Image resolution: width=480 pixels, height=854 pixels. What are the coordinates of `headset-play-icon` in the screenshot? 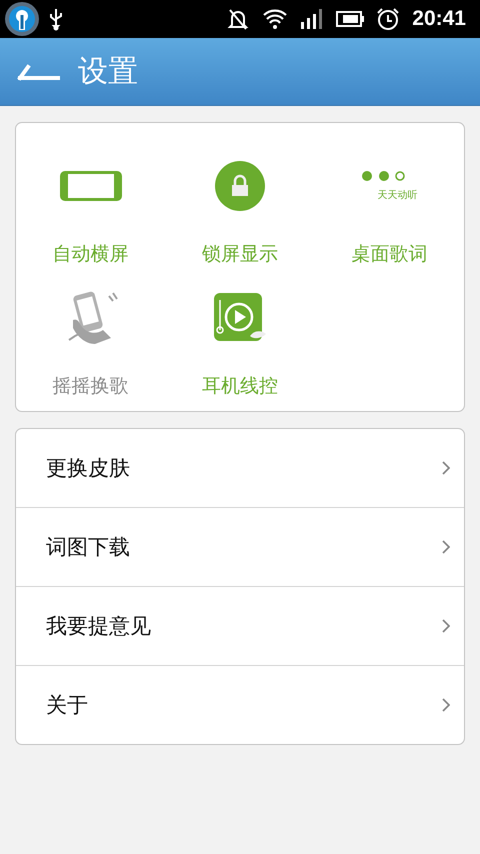 It's located at (240, 318).